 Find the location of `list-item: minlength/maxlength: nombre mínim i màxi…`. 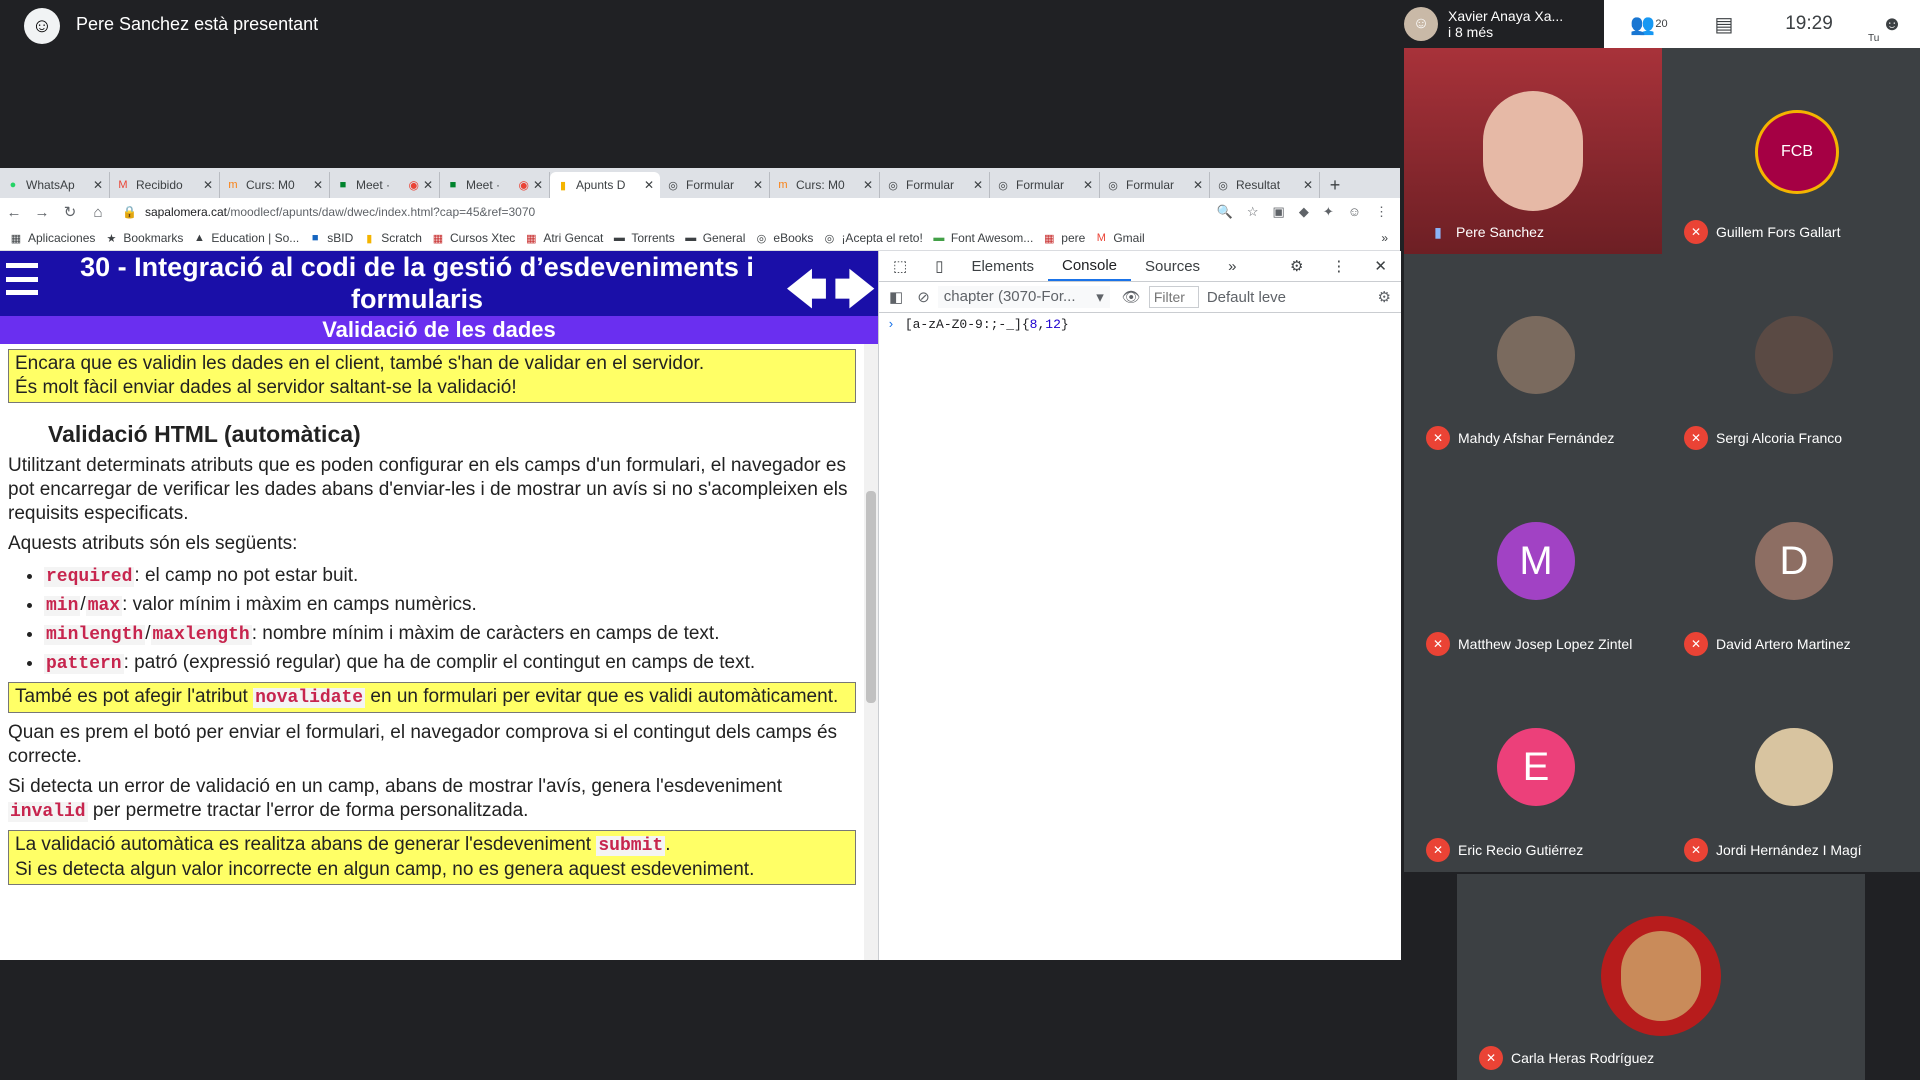

list-item: minlength/maxlength: nombre mínim i màxi… is located at coordinates (450, 634).